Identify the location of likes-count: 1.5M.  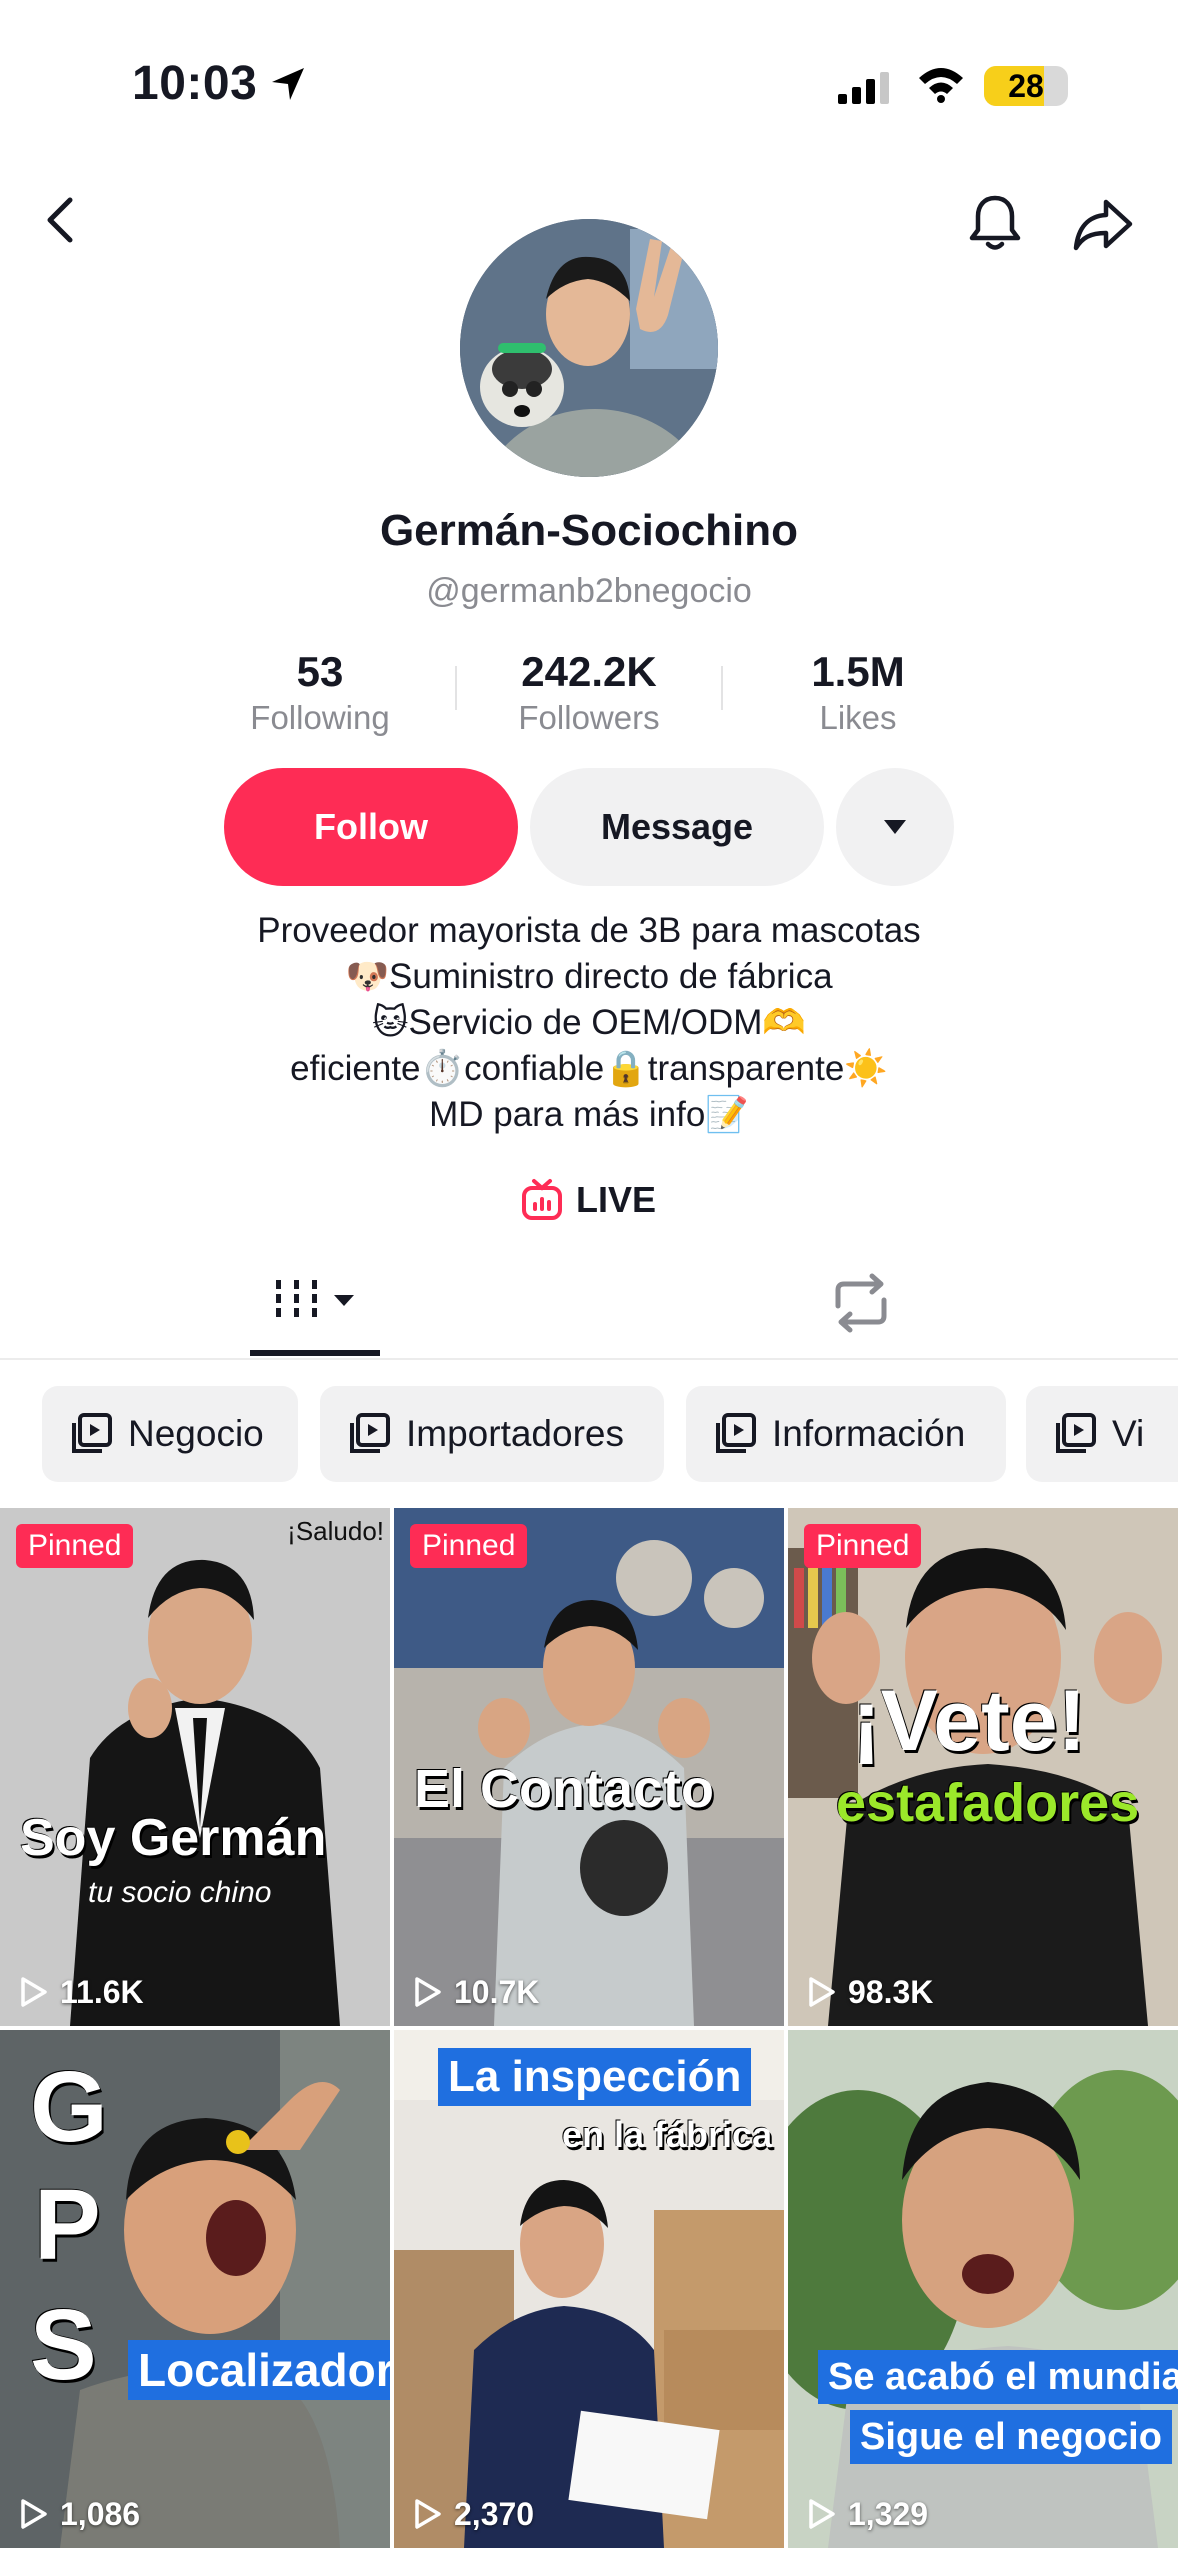
(858, 671).